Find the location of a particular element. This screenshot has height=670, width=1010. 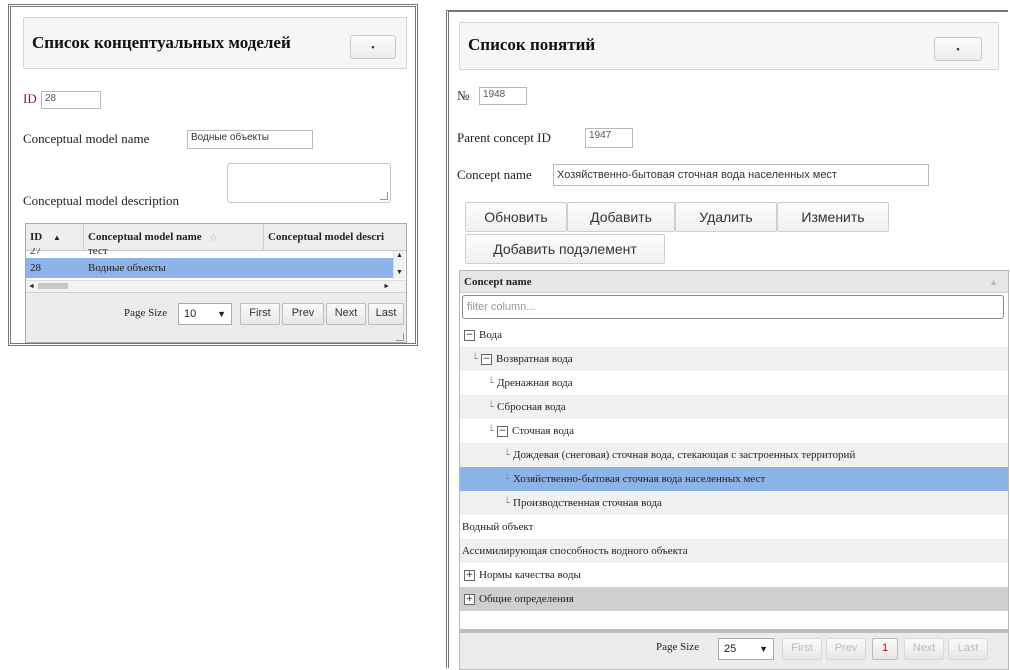

concept-name-label: Concept name is located at coordinates (494, 174).